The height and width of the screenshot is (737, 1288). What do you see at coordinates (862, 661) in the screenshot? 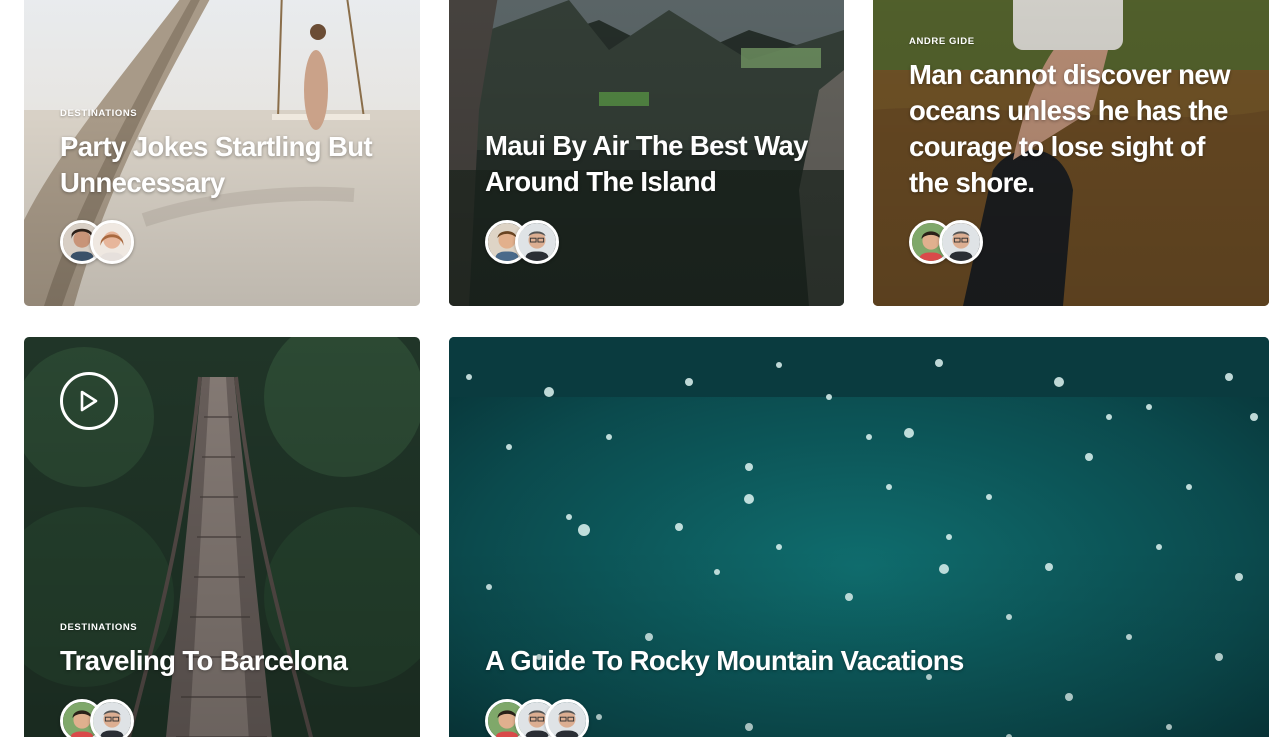
I see `card-title: A Guide To Rocky Mountain Vacations` at bounding box center [862, 661].